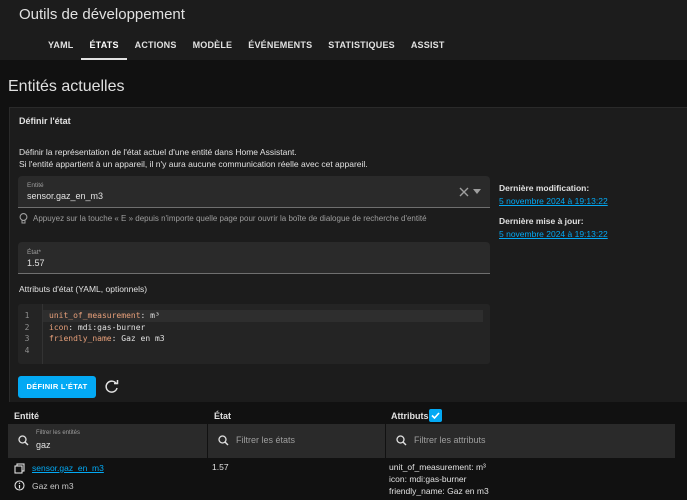  Describe the element at coordinates (60, 48) in the screenshot. I see `tab-yaml: YAML` at that location.